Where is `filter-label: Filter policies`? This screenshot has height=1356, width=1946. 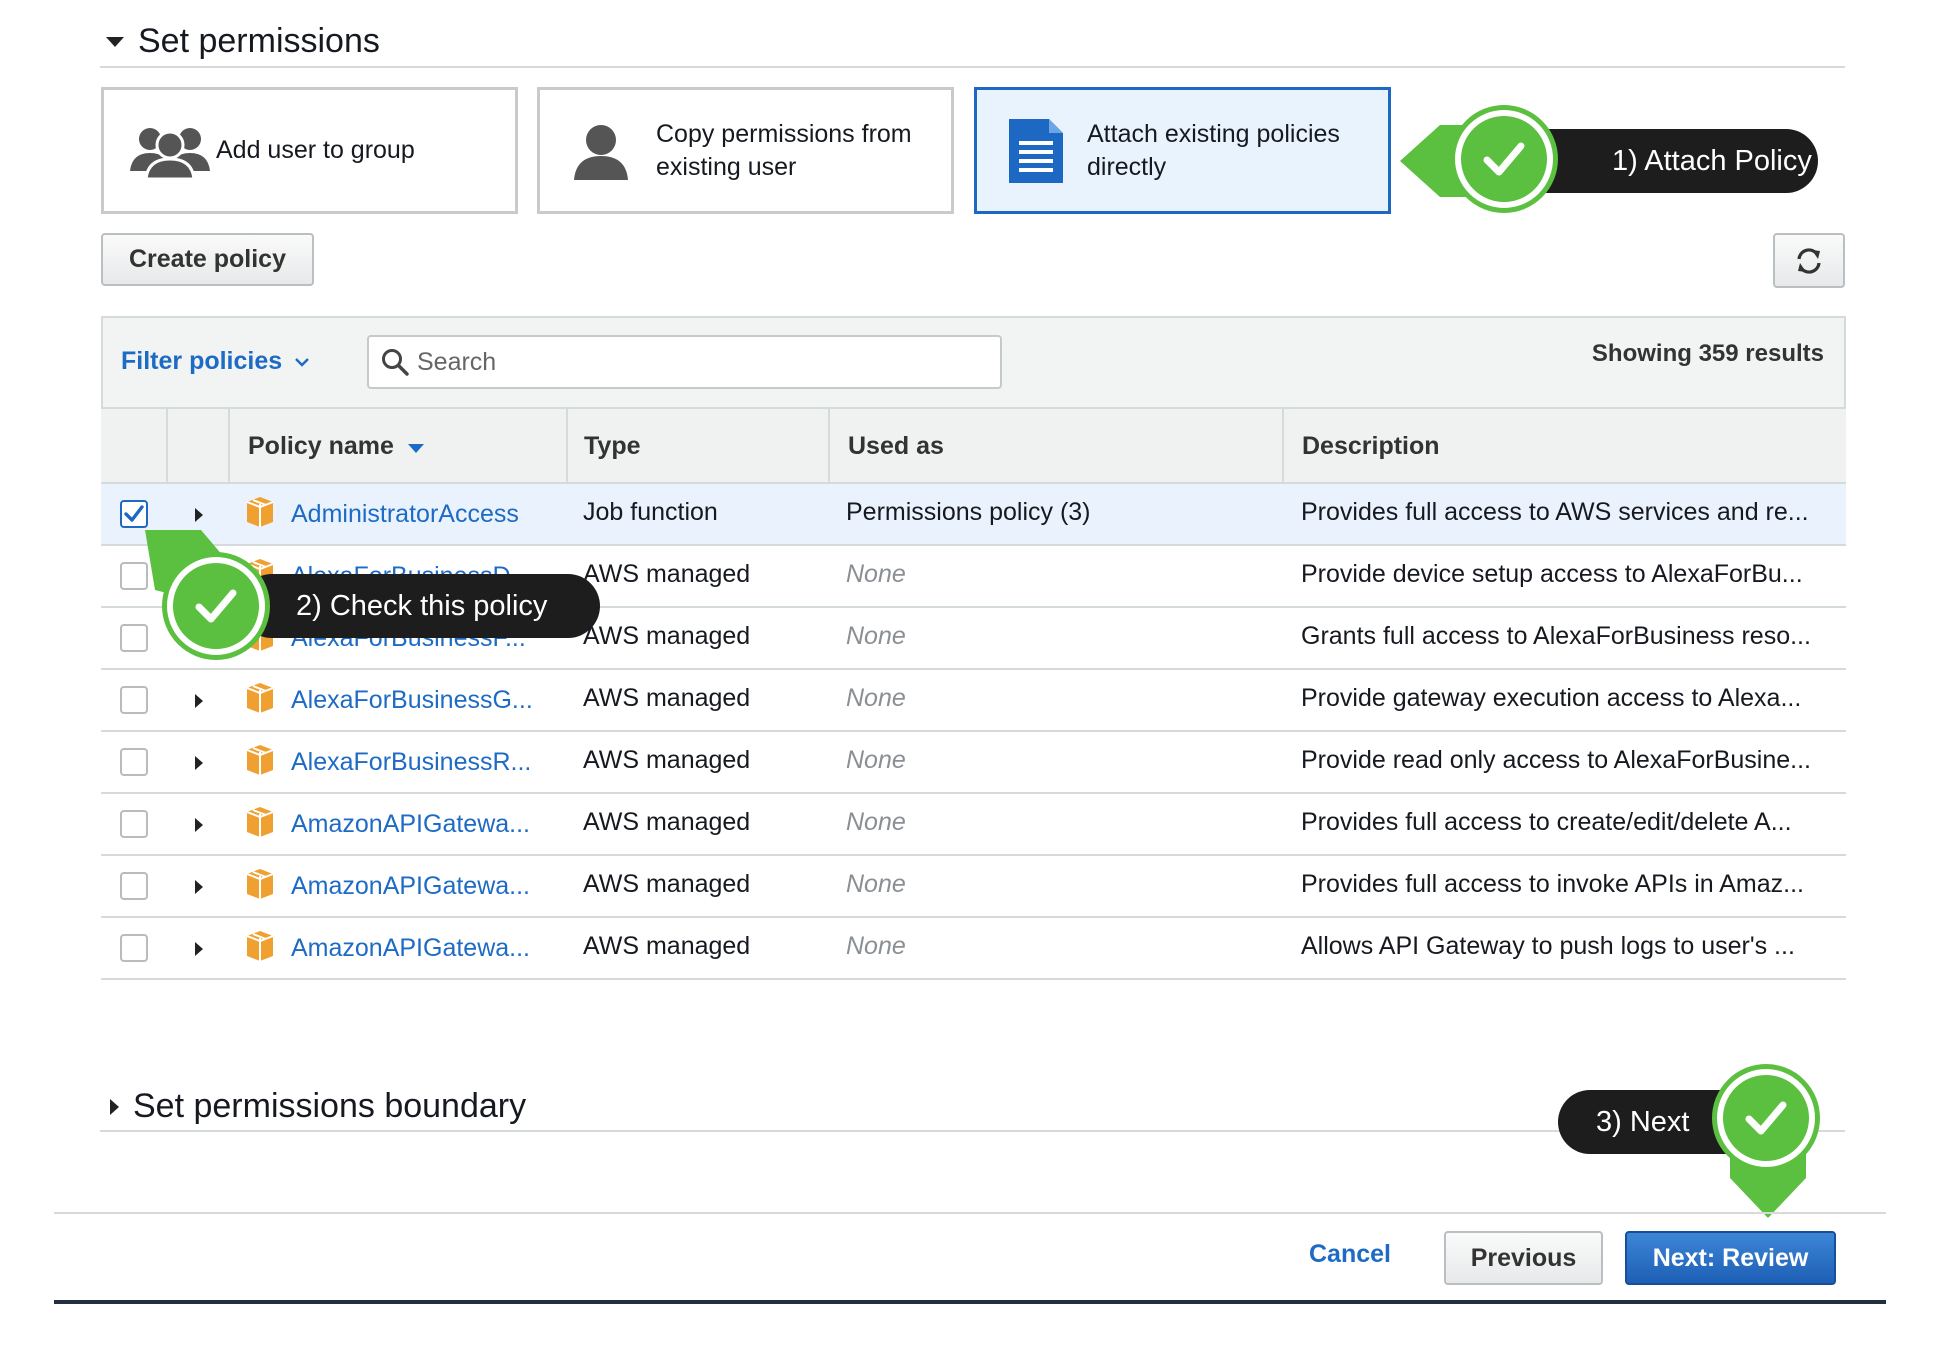 filter-label: Filter policies is located at coordinates (202, 361).